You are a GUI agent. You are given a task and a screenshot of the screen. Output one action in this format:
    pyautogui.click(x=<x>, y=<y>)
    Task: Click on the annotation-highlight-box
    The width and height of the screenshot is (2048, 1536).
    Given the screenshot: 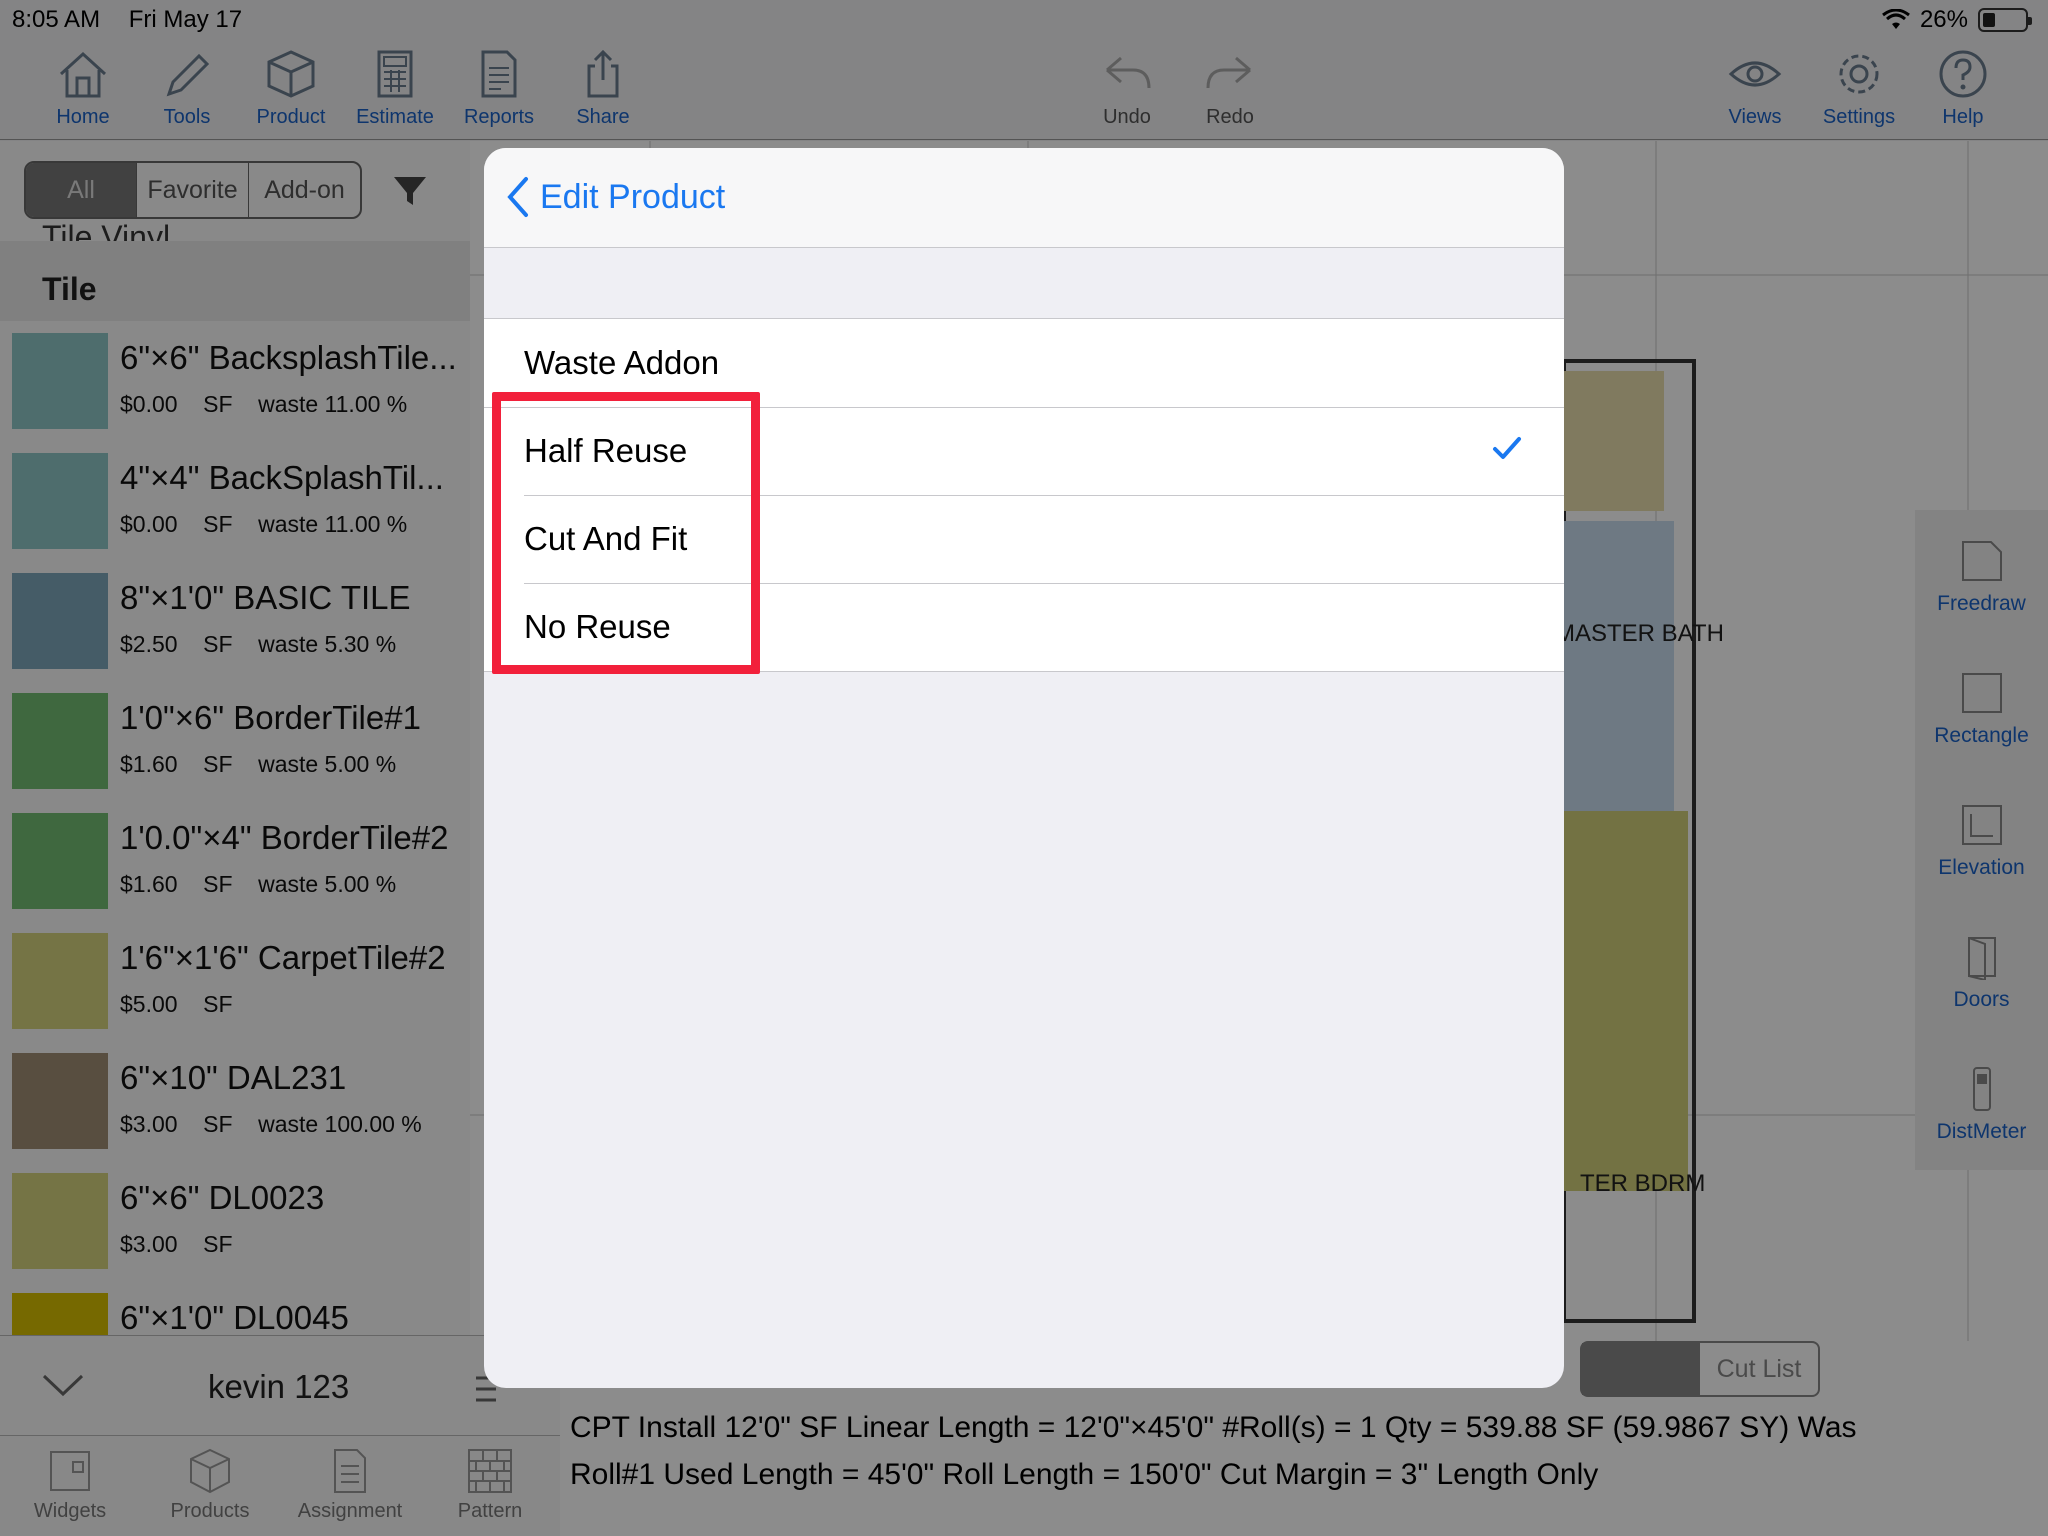 What is the action you would take?
    pyautogui.click(x=626, y=533)
    